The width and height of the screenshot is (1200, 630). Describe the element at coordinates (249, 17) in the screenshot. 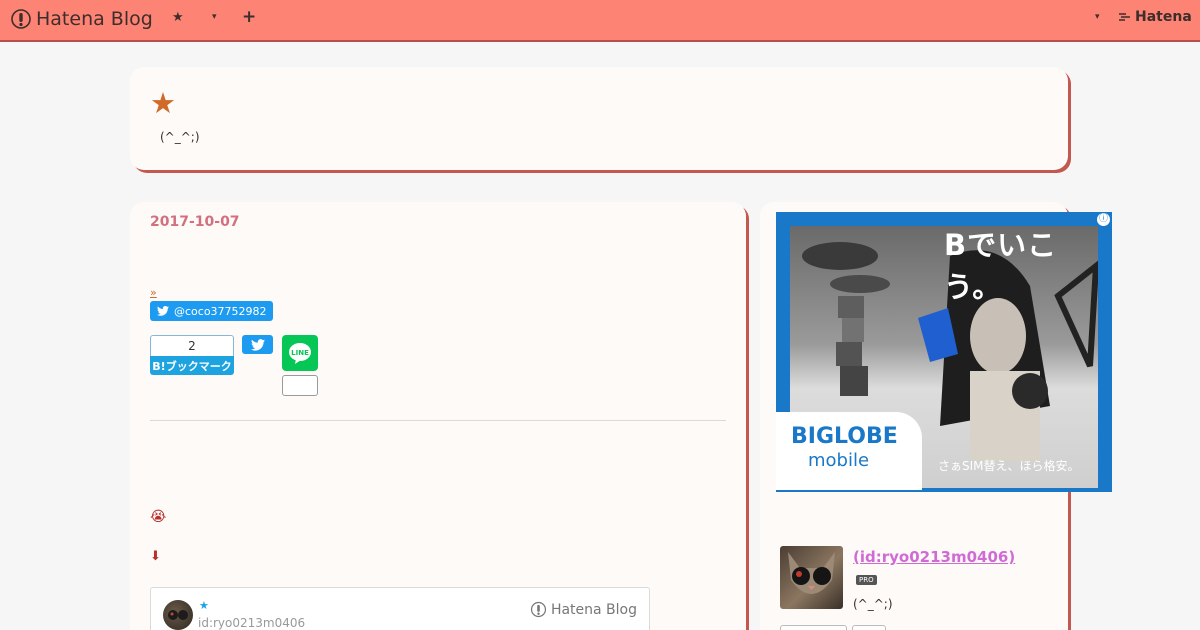

I see `plus-icon: +` at that location.